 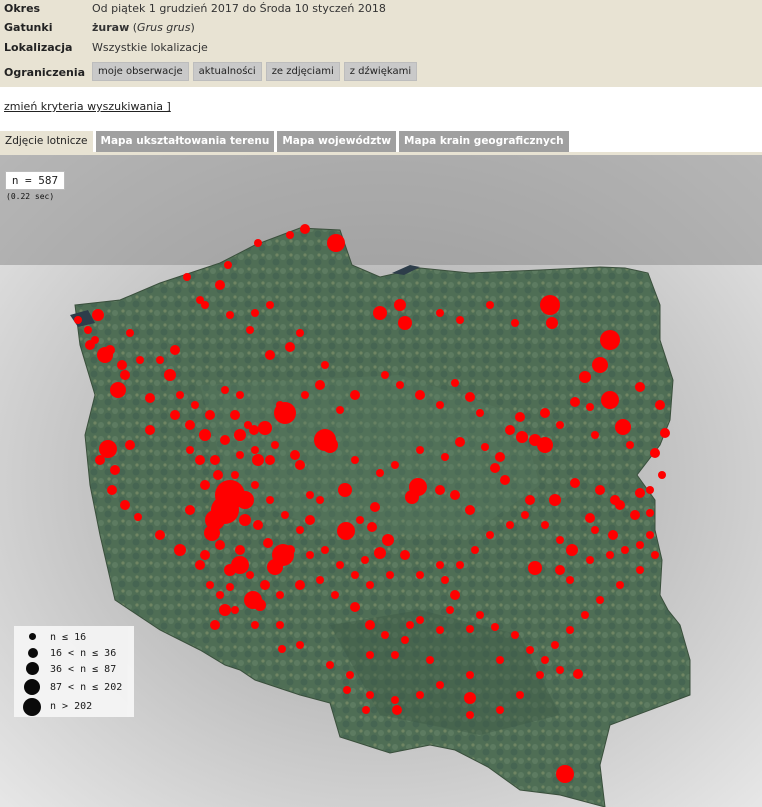 What do you see at coordinates (337, 141) in the screenshot?
I see `tab-voivodeship-map: Mapa województw` at bounding box center [337, 141].